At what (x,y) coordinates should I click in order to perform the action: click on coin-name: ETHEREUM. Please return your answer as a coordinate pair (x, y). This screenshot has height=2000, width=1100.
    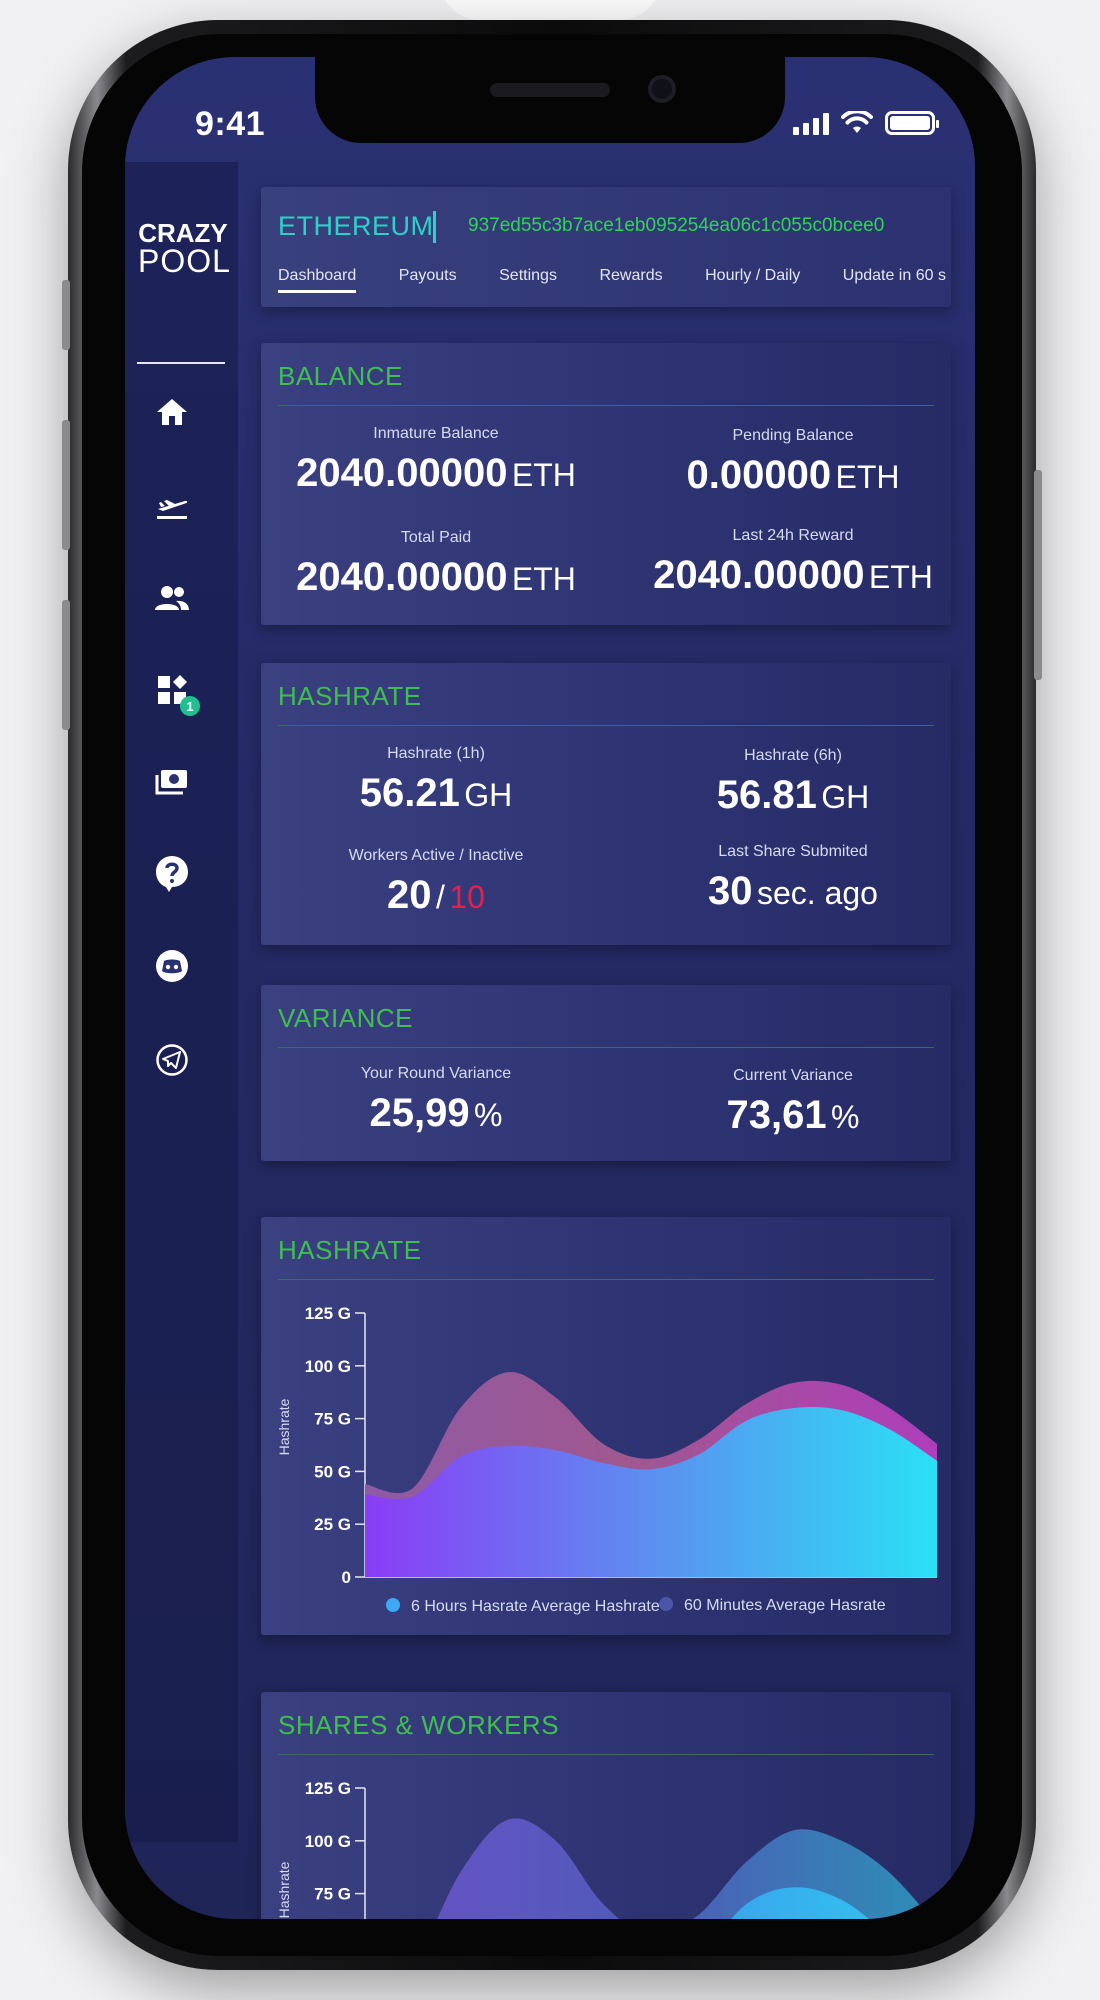
    Looking at the image, I should click on (356, 226).